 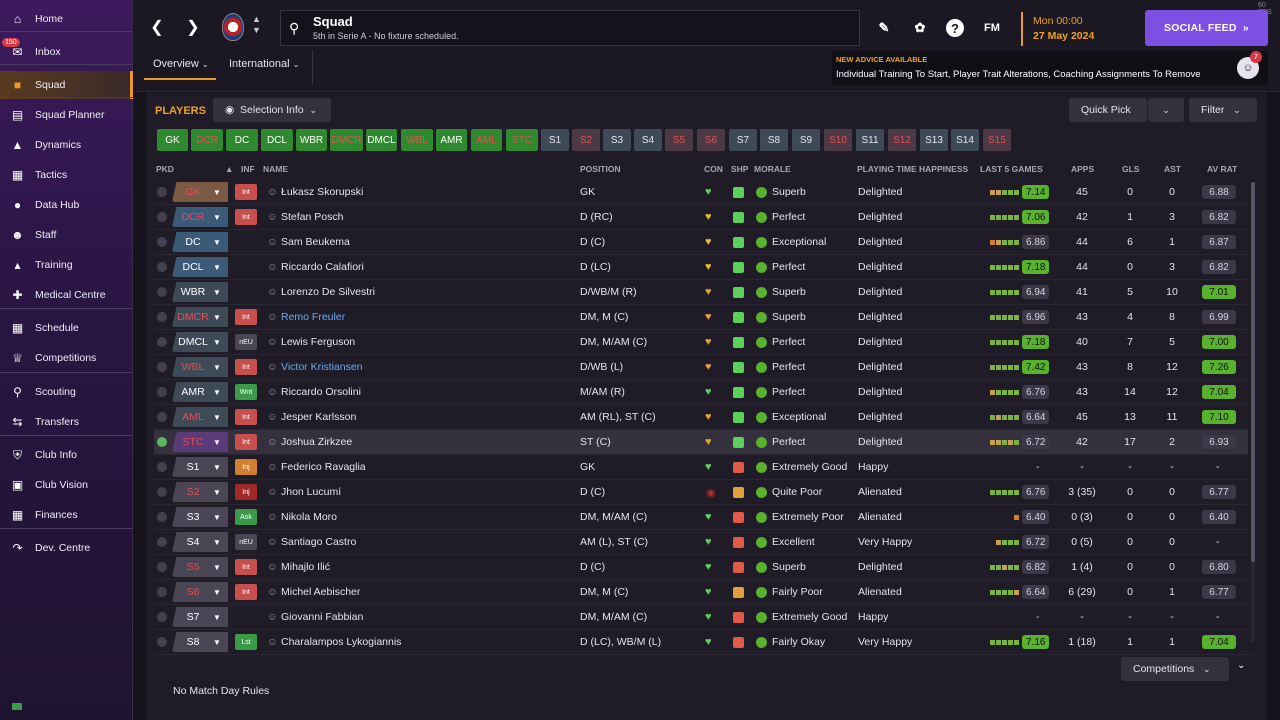 What do you see at coordinates (965, 140) in the screenshot?
I see `position-button-s14: S14` at bounding box center [965, 140].